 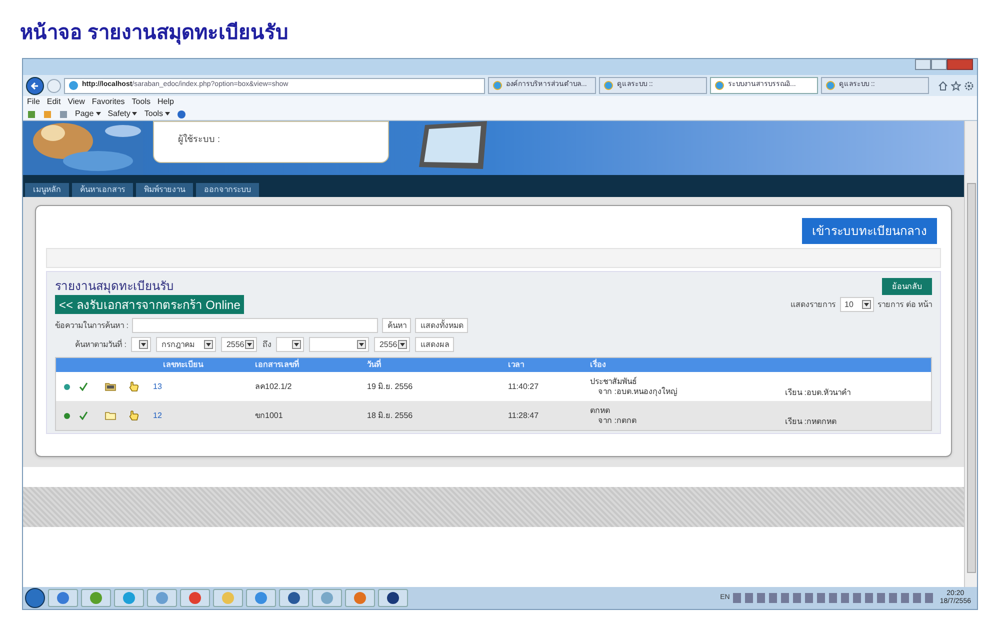 I want to click on nav-tab: พิมพ์รายงาน, so click(x=164, y=190).